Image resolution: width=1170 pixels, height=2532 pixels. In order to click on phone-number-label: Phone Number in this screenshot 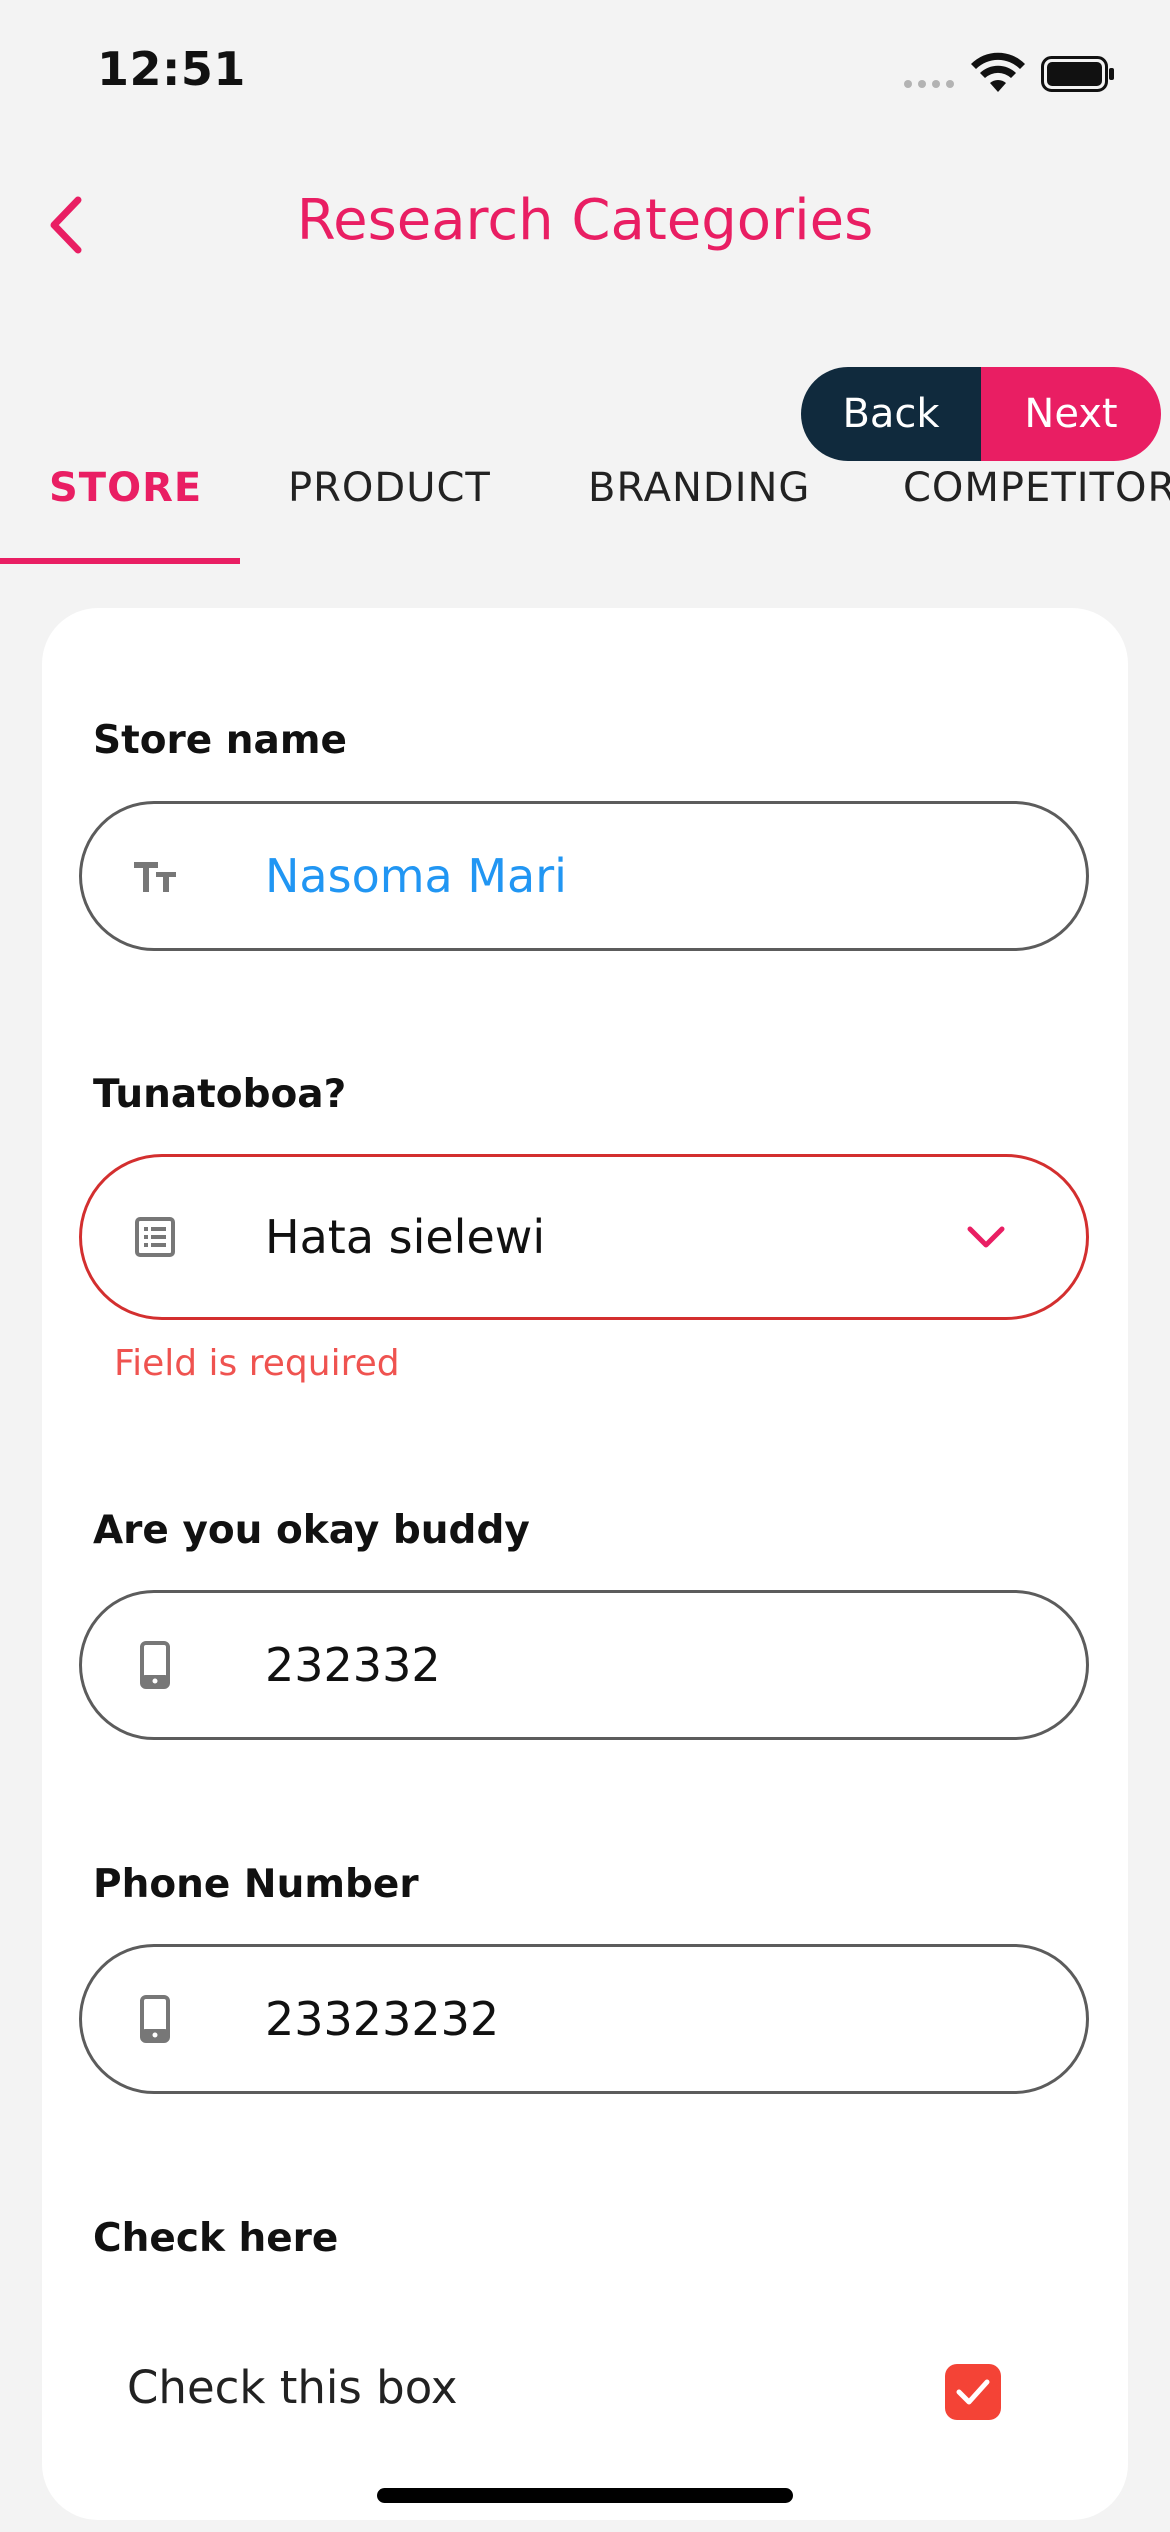, I will do `click(256, 1884)`.